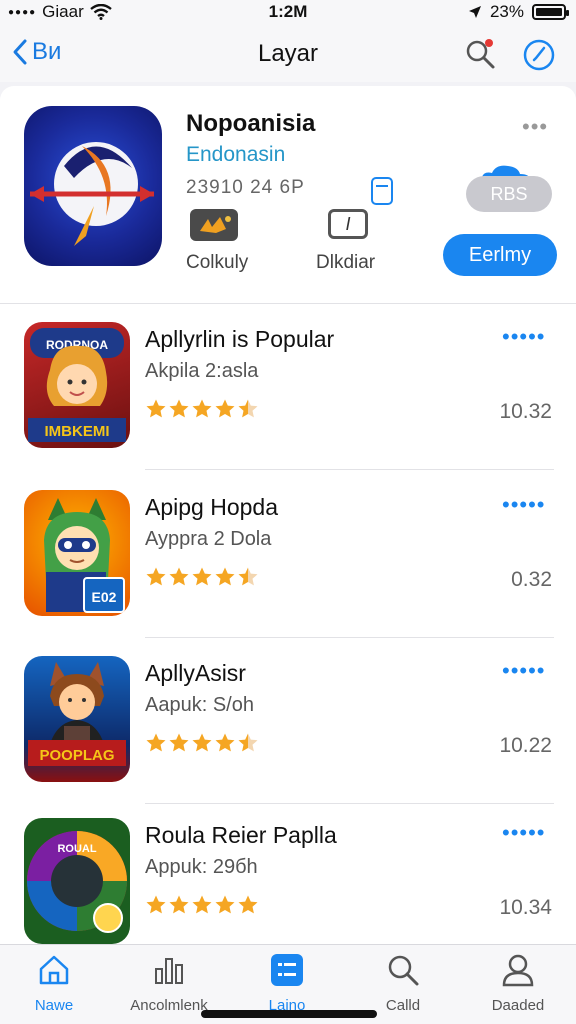 The width and height of the screenshot is (576, 1024). I want to click on app-name: Roula Reier Paplla, so click(241, 835).